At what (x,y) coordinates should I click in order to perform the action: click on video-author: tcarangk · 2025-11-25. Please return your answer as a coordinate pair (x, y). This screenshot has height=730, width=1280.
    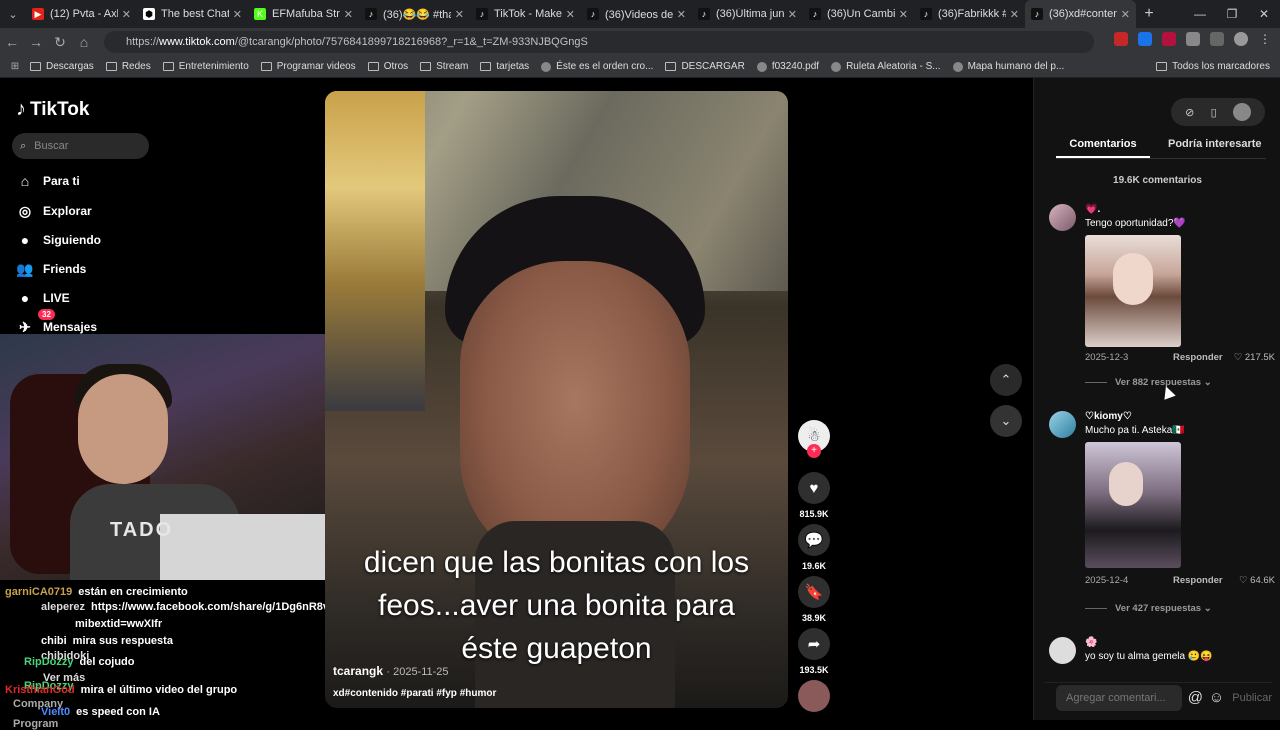
    Looking at the image, I should click on (391, 671).